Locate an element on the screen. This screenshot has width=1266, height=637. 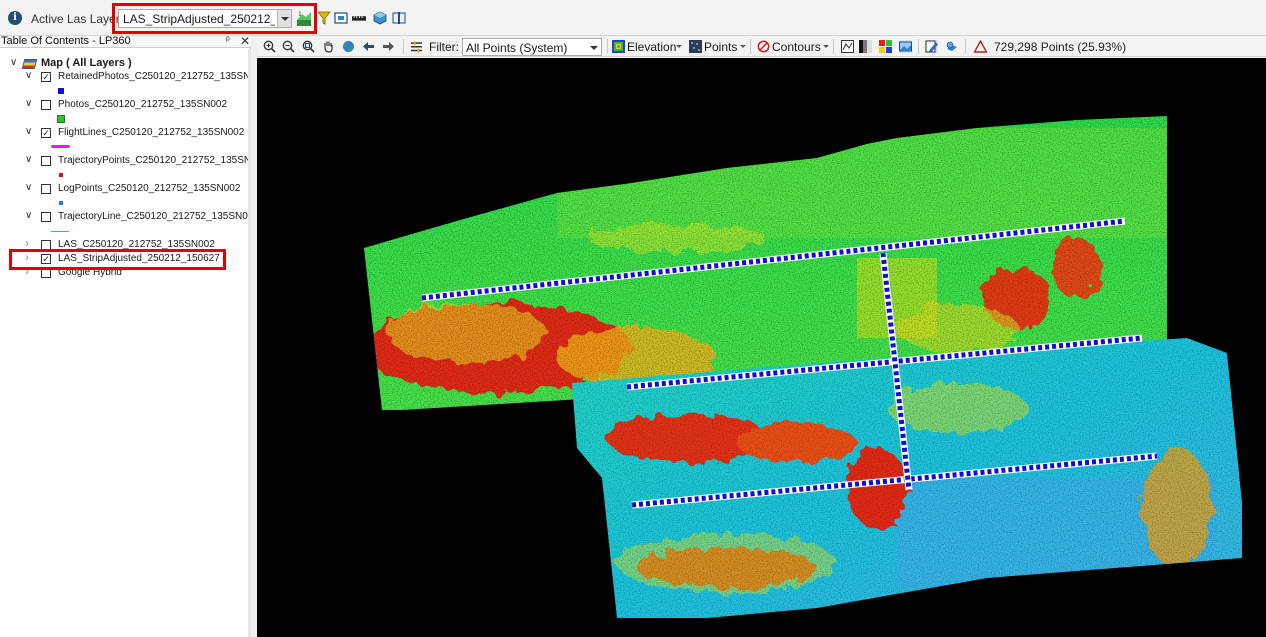
cube-icon is located at coordinates (380, 18).